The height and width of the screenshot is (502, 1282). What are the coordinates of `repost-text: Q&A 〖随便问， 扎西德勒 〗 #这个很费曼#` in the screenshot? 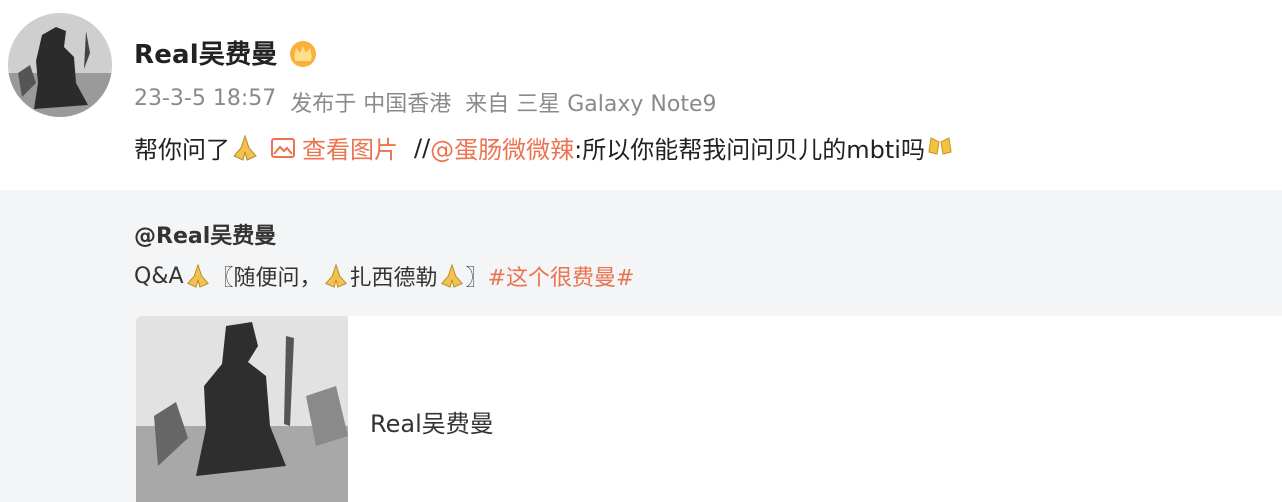 It's located at (384, 276).